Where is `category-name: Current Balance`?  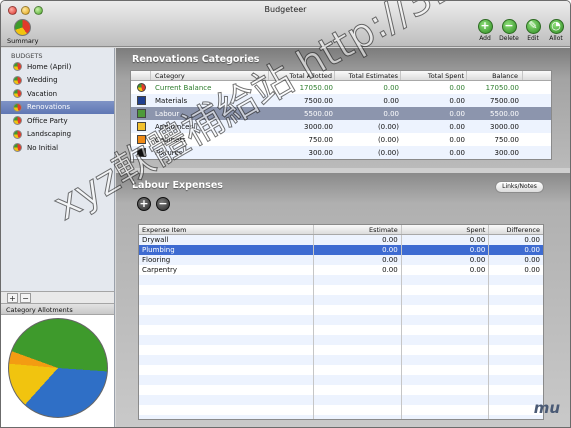 category-name: Current Balance is located at coordinates (183, 87).